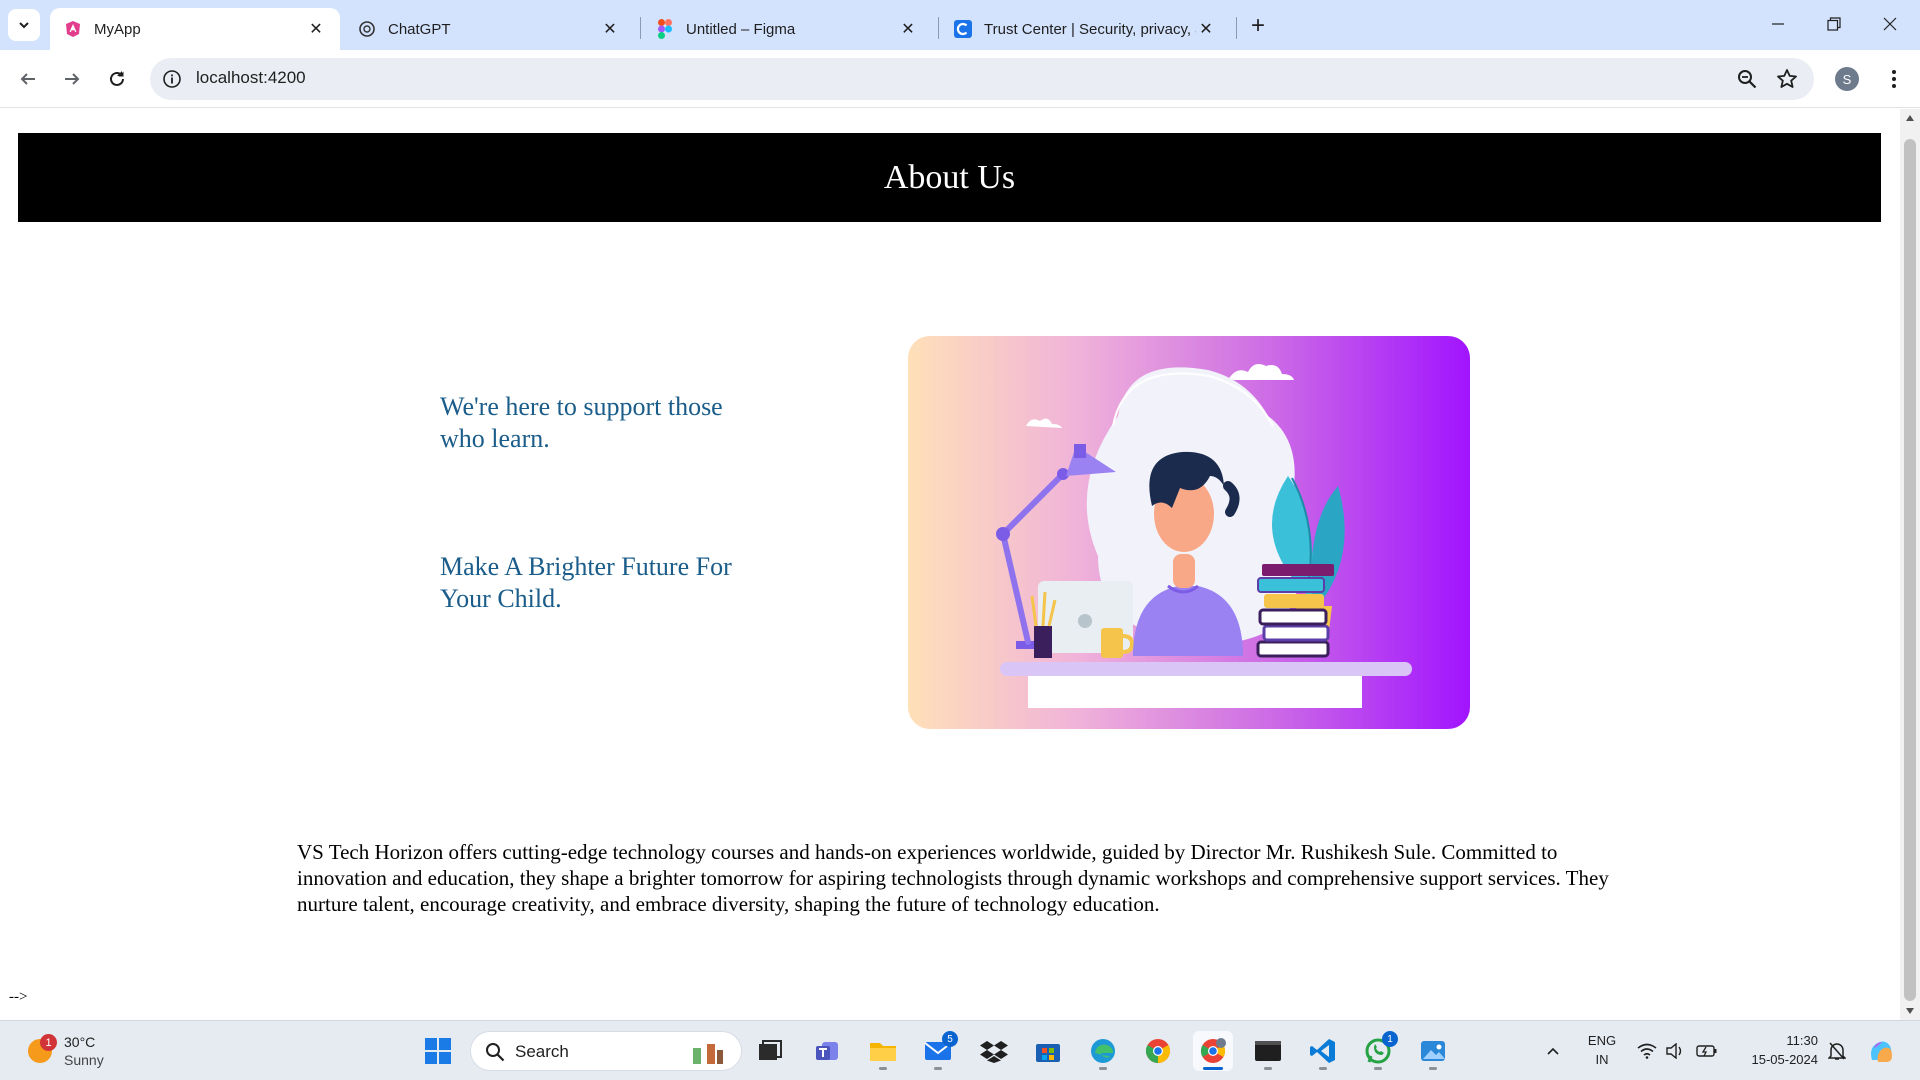 Image resolution: width=1920 pixels, height=1080 pixels. Describe the element at coordinates (770, 1051) in the screenshot. I see `task-view-button` at that location.